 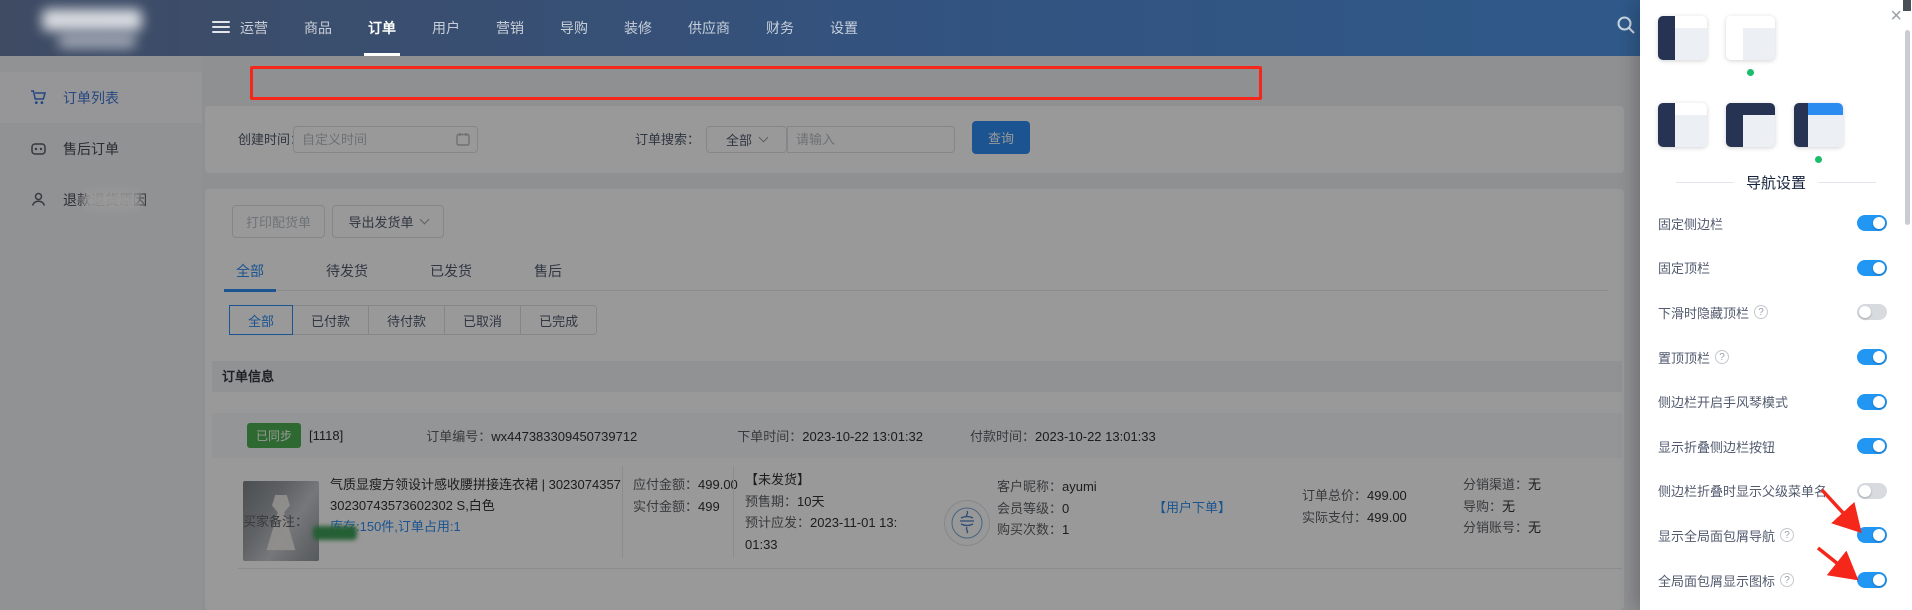 I want to click on setting-row: 全局面包屑显示图标 ?, so click(x=1776, y=580).